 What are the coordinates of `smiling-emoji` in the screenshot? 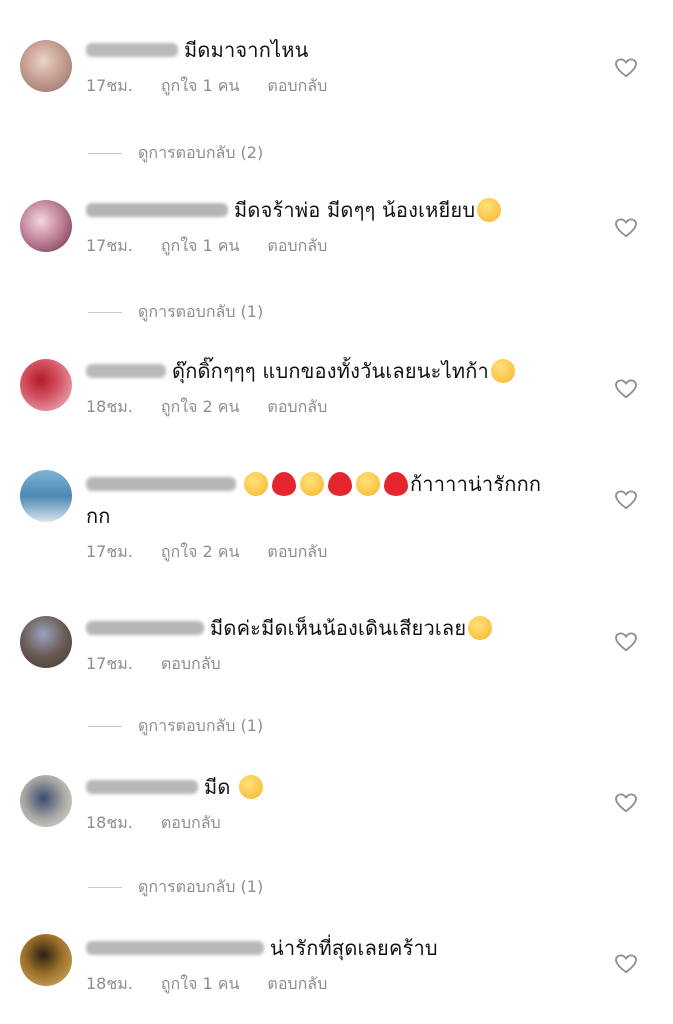 It's located at (480, 627).